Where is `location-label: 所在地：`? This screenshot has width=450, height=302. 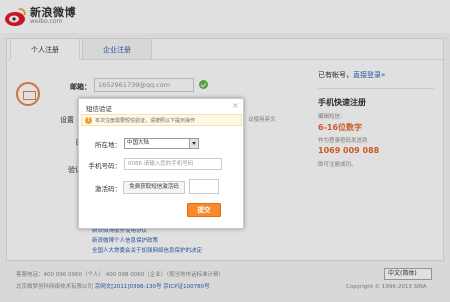
location-label: 所在地： is located at coordinates (108, 145).